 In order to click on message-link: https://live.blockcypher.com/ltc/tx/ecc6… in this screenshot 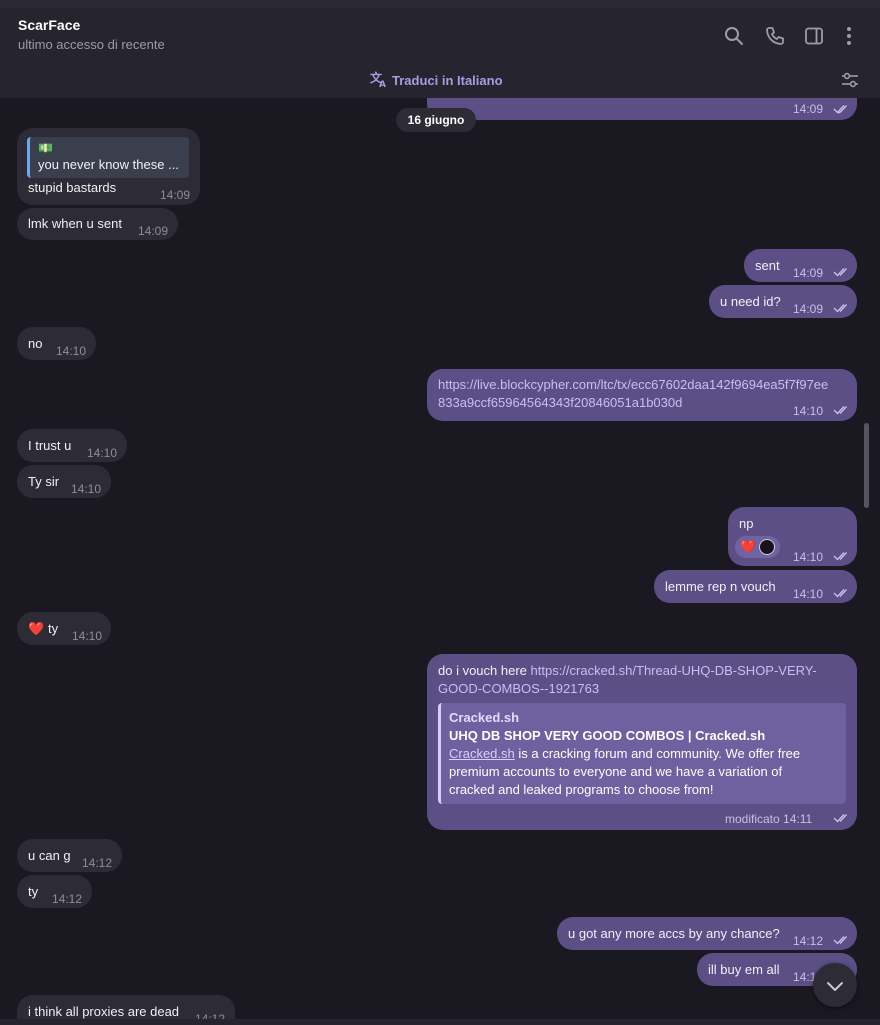, I will do `click(633, 385)`.